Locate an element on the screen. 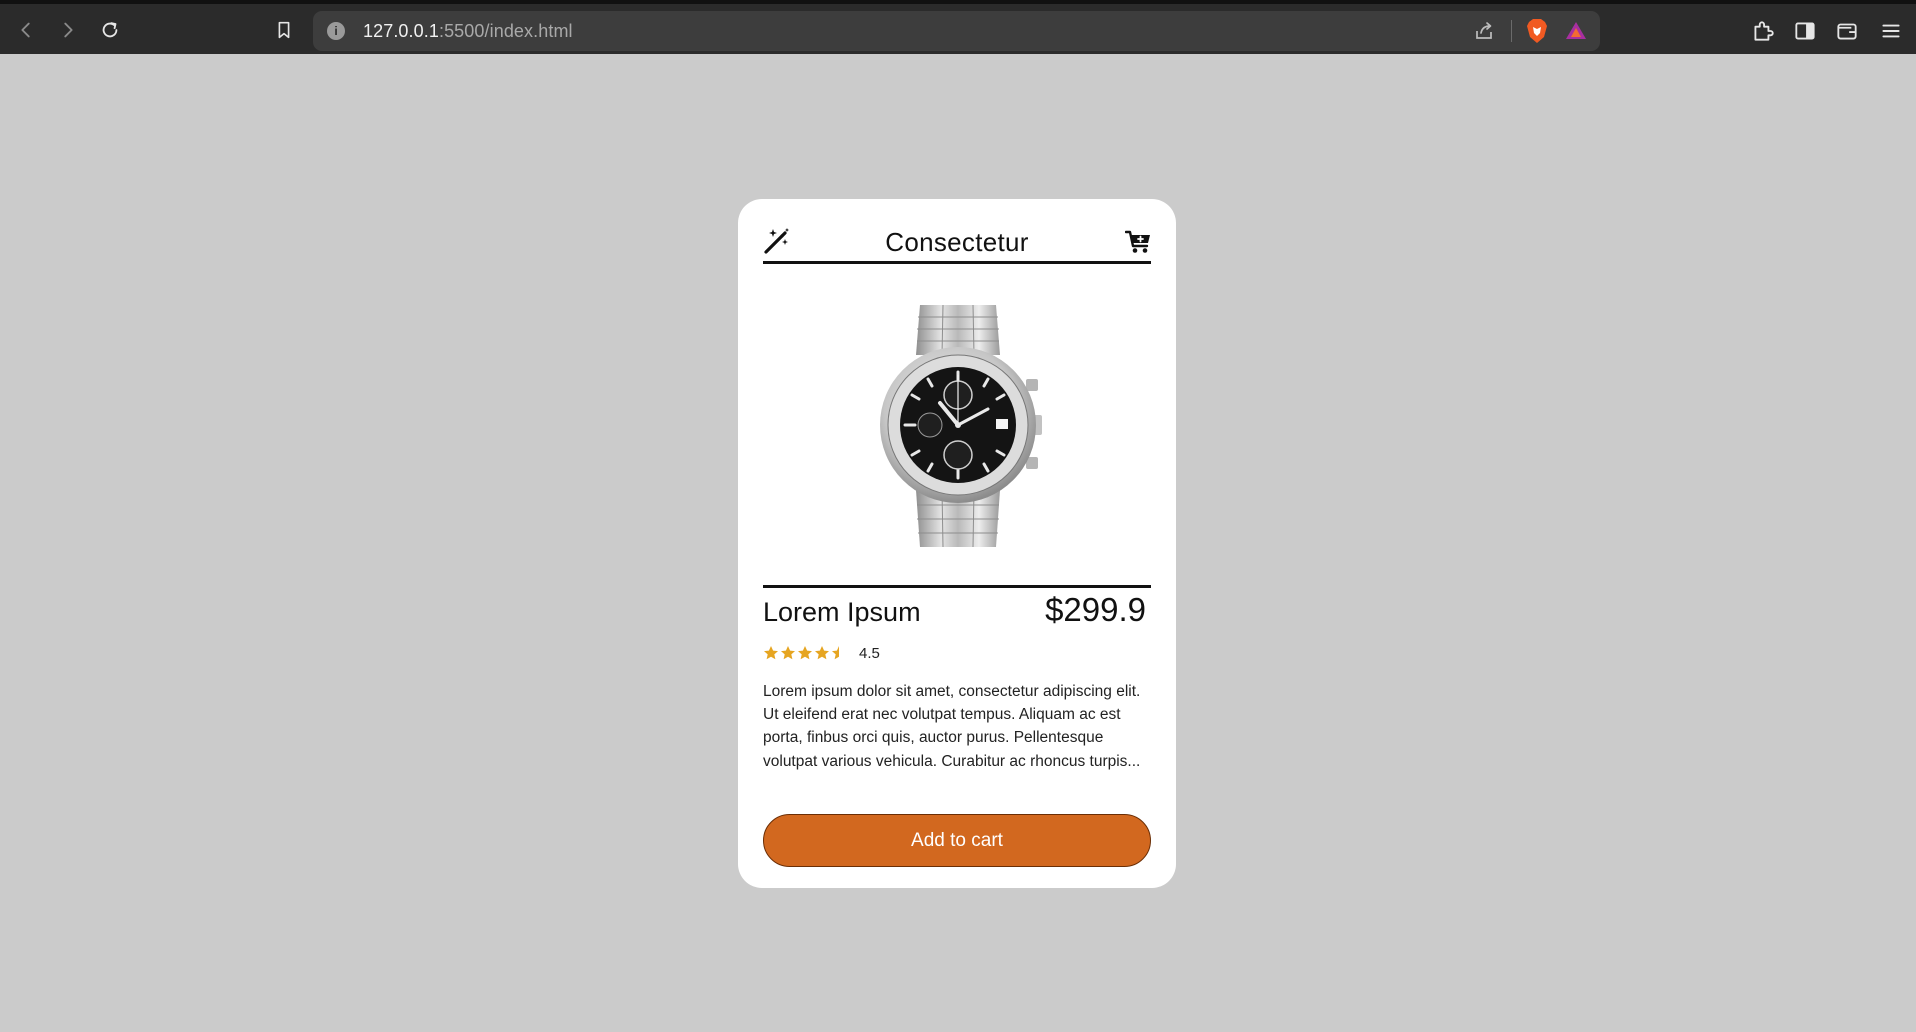 This screenshot has height=1032, width=1916. rating: 4.5 is located at coordinates (821, 653).